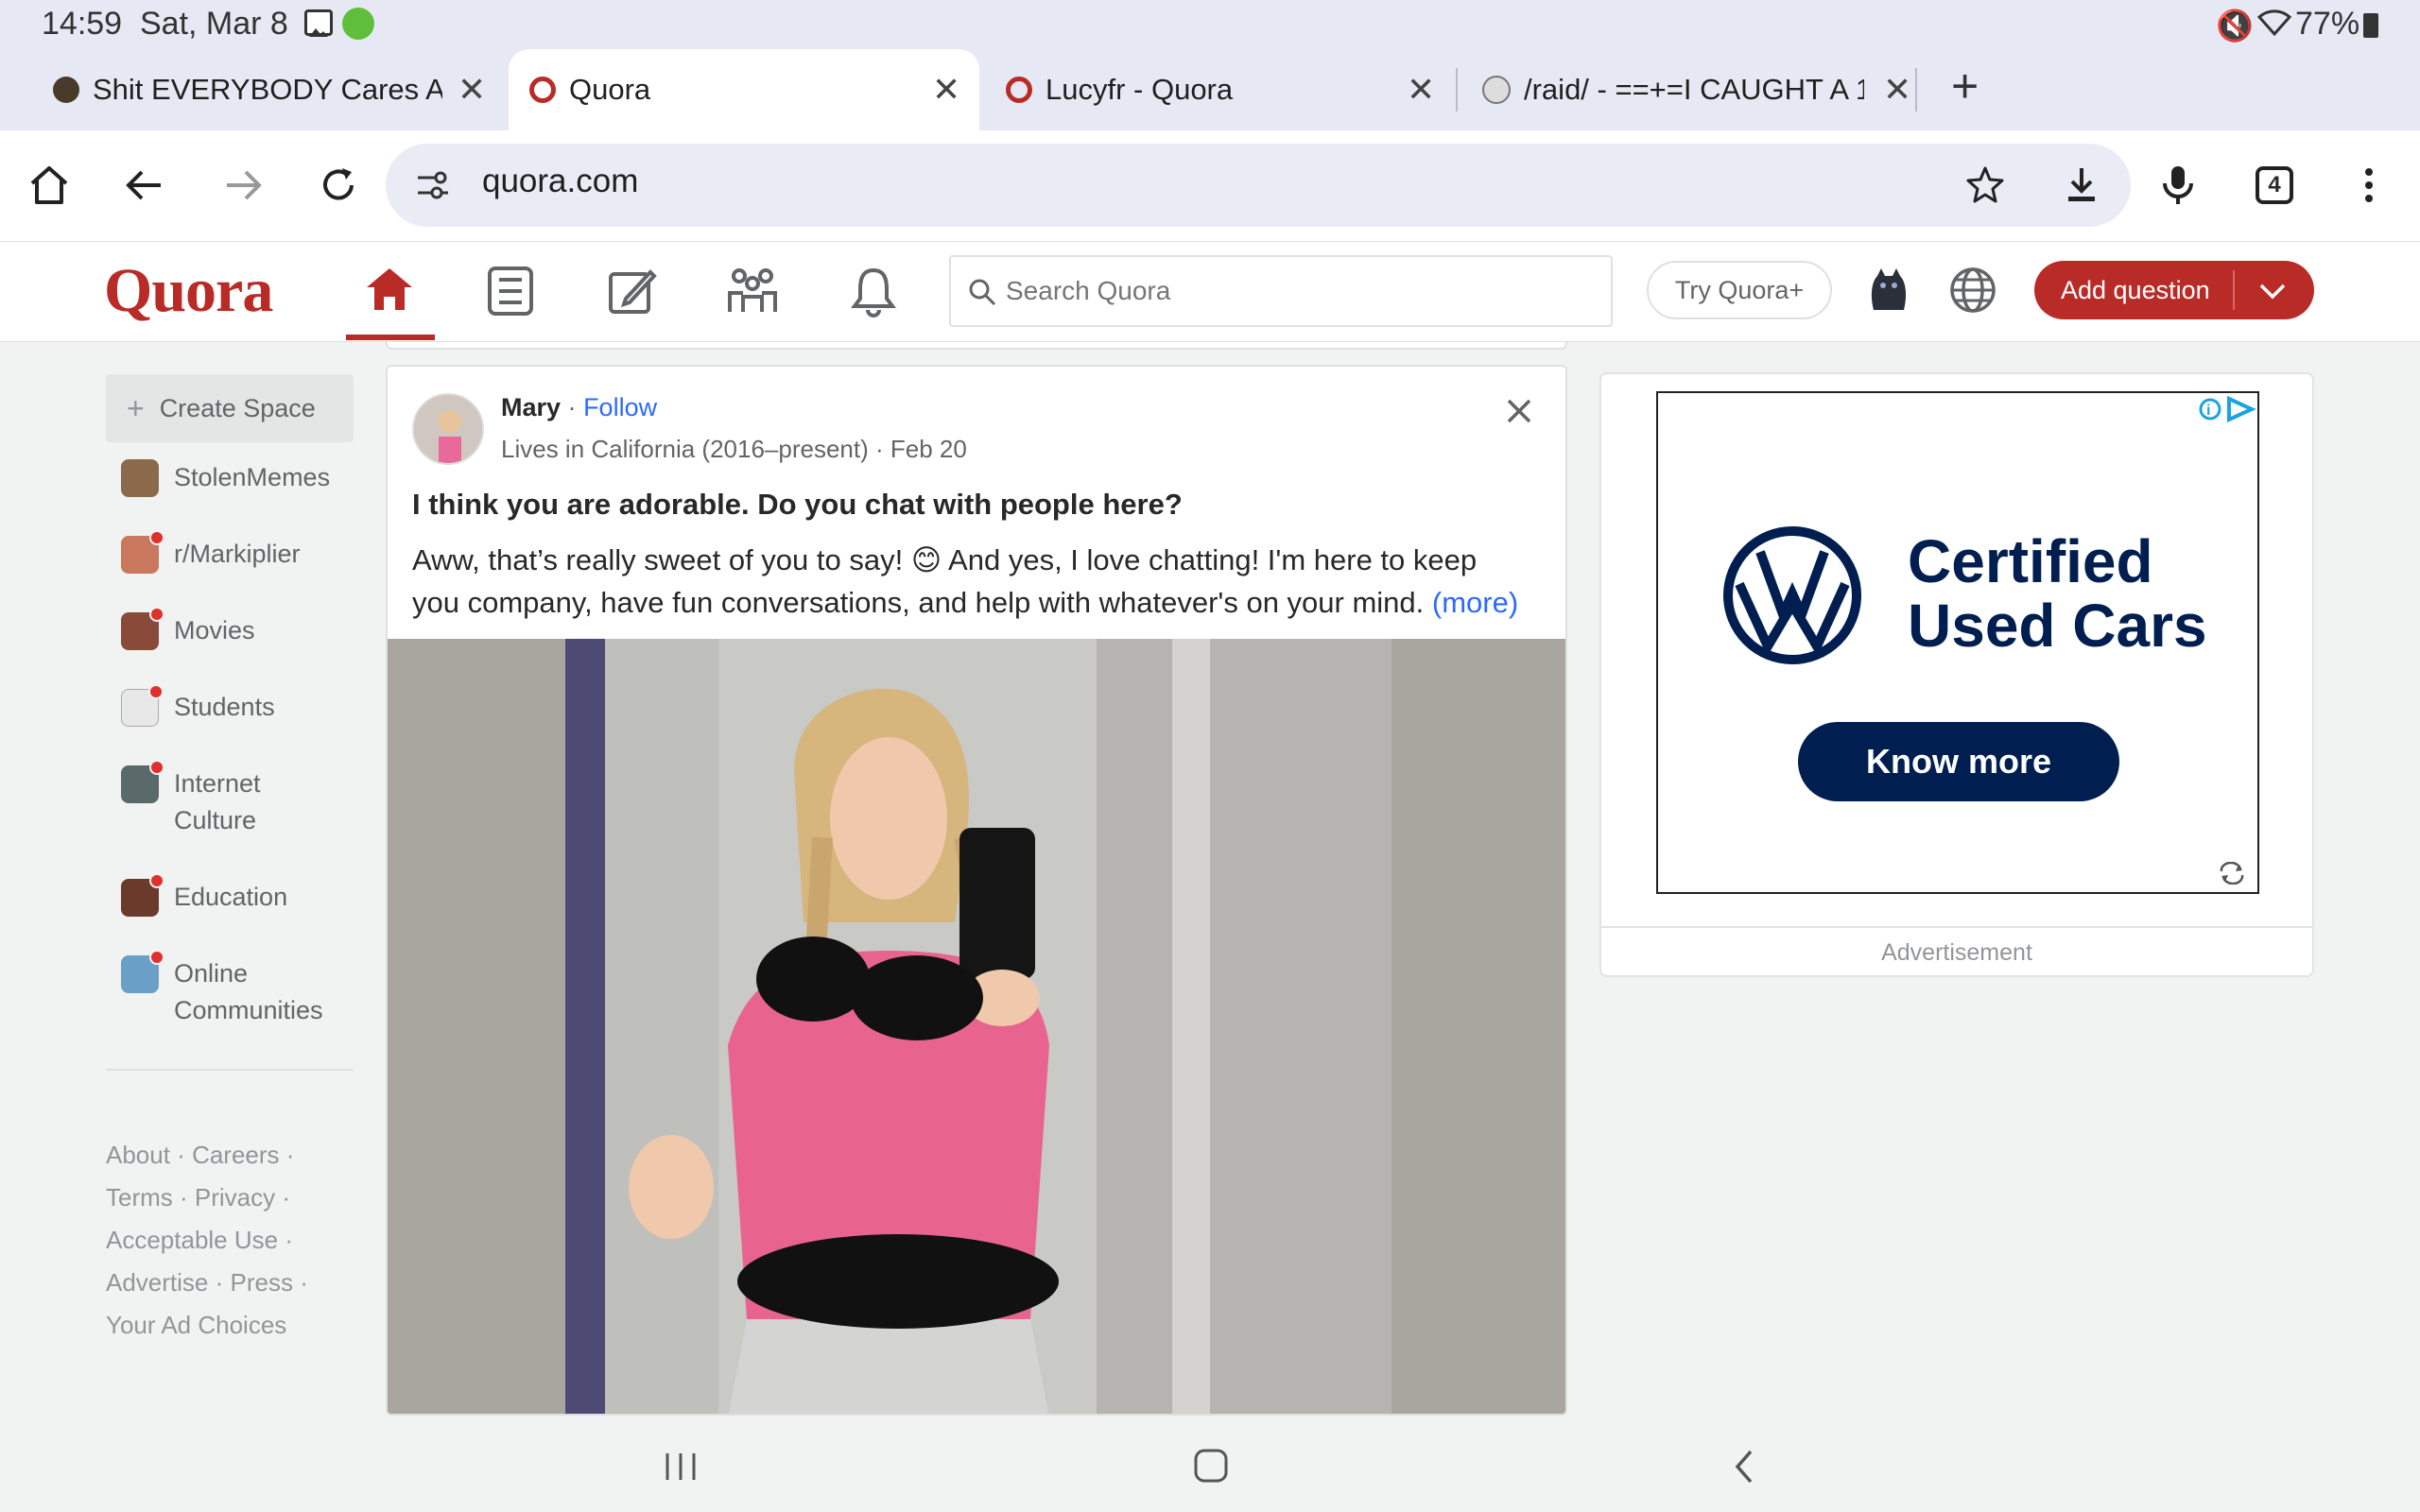 Image resolution: width=2420 pixels, height=1512 pixels. I want to click on footer-link-advertise: Advertise, so click(157, 1282).